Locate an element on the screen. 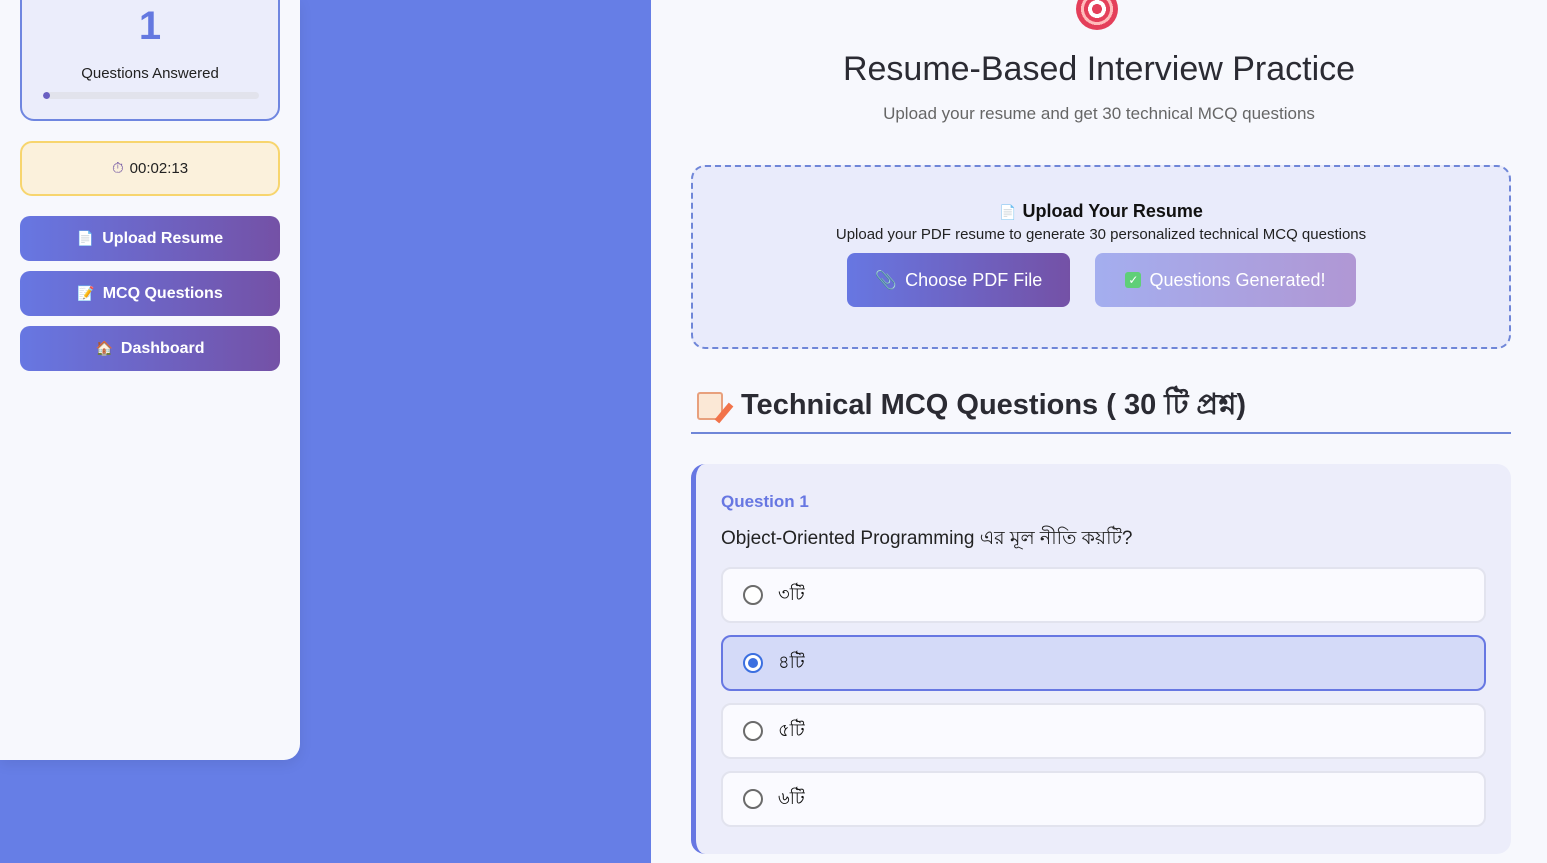 Image resolution: width=1547 pixels, height=863 pixels. option-label: ৫টি is located at coordinates (791, 729).